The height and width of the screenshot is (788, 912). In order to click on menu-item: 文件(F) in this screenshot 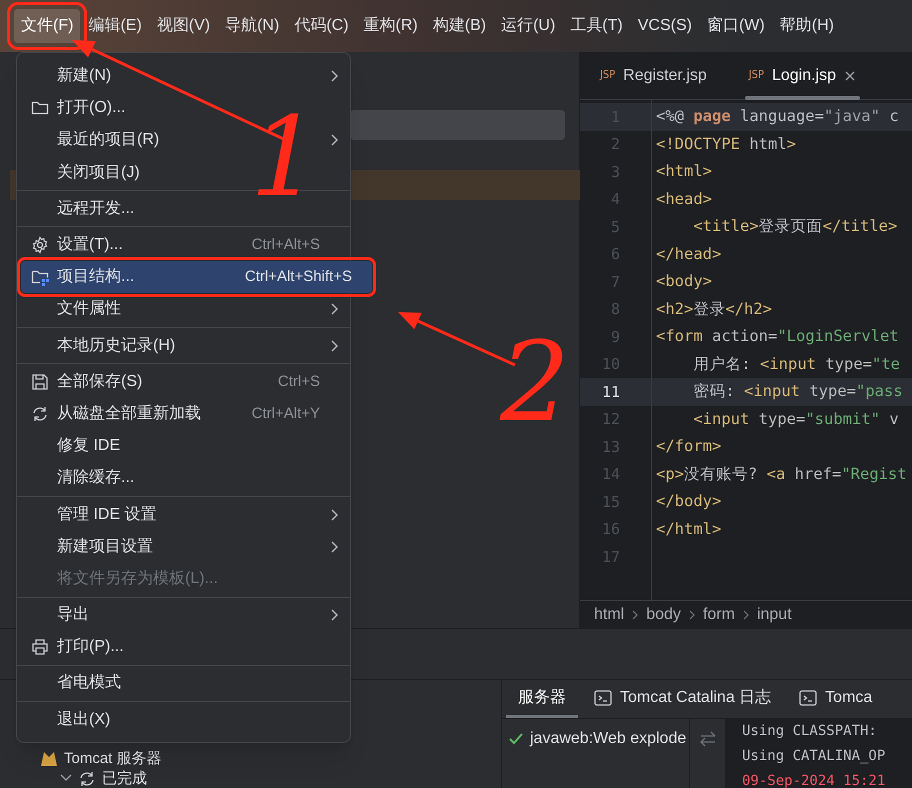, I will do `click(47, 26)`.